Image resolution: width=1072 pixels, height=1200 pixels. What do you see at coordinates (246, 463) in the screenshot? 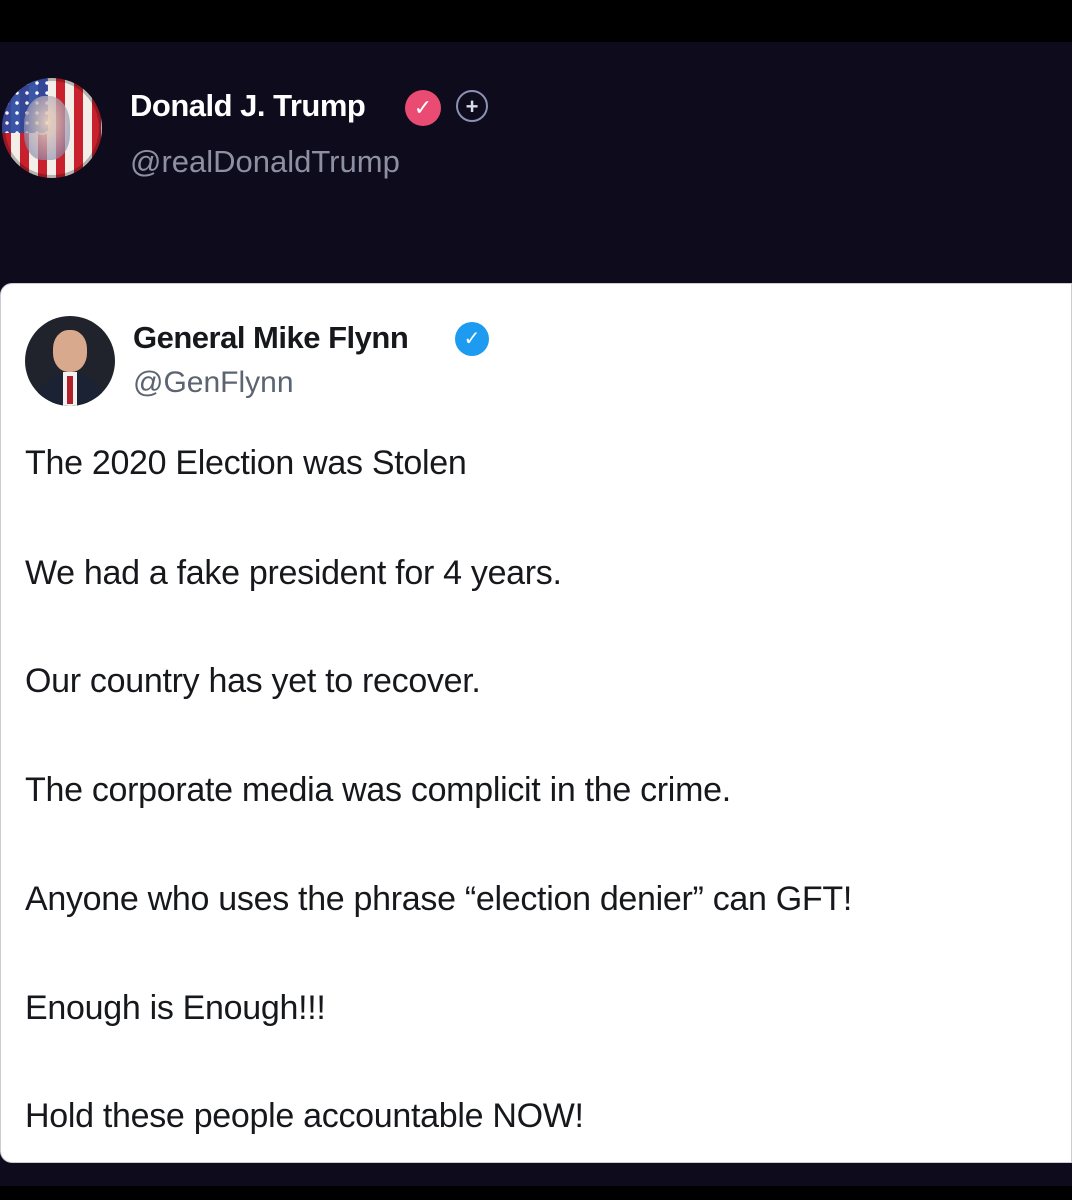
I see `tweet-text-line: The 2020 Election was Stolen` at bounding box center [246, 463].